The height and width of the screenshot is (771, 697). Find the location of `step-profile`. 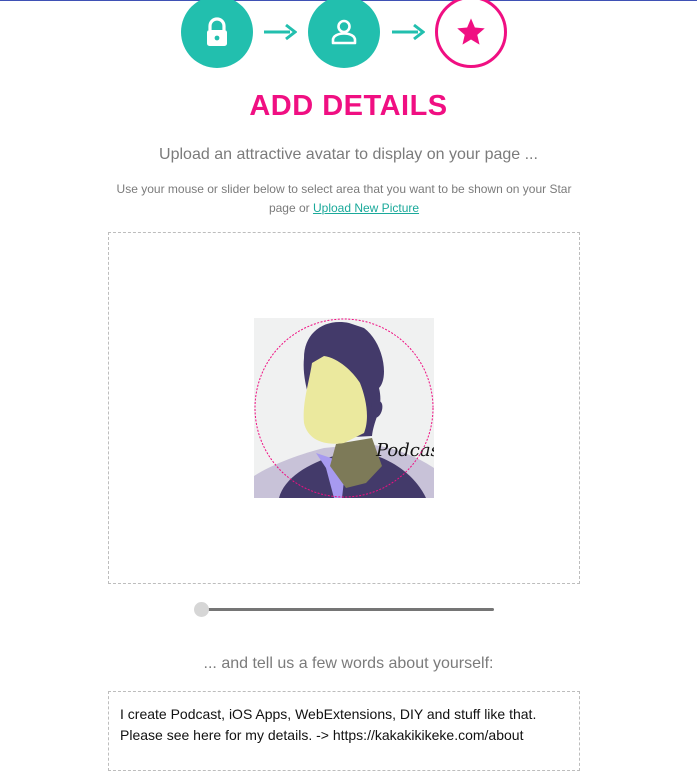

step-profile is located at coordinates (344, 34).